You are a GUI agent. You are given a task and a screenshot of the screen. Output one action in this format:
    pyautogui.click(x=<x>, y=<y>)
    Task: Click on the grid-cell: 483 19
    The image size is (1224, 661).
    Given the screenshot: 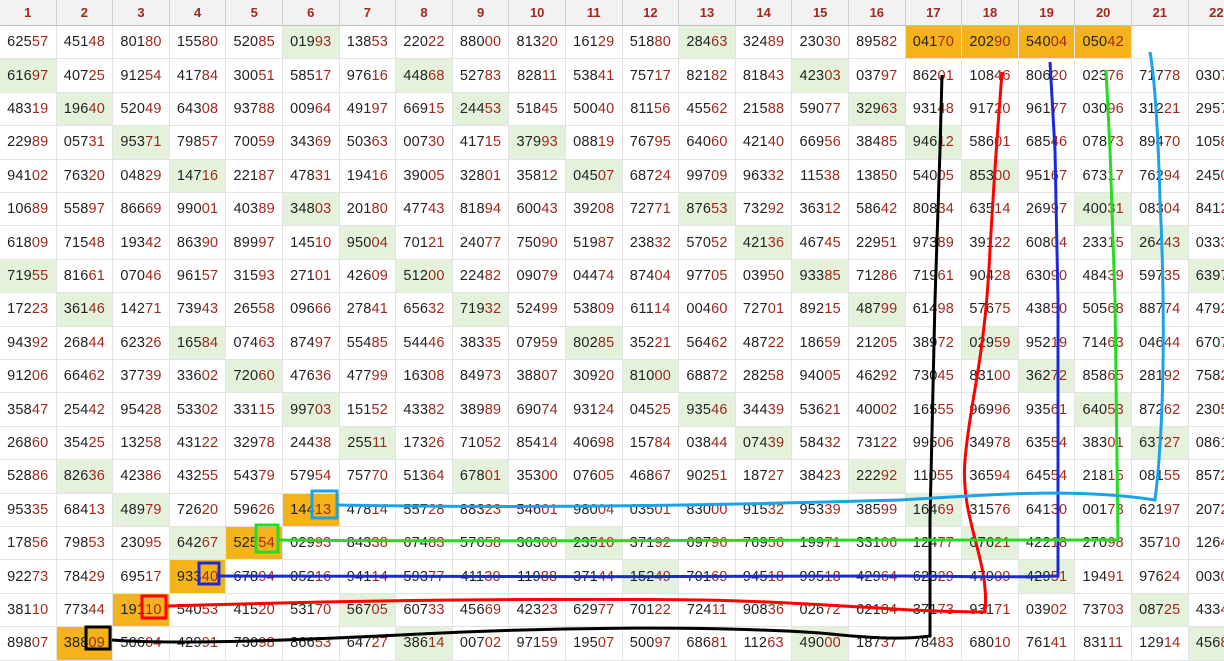 What is the action you would take?
    pyautogui.click(x=28, y=109)
    